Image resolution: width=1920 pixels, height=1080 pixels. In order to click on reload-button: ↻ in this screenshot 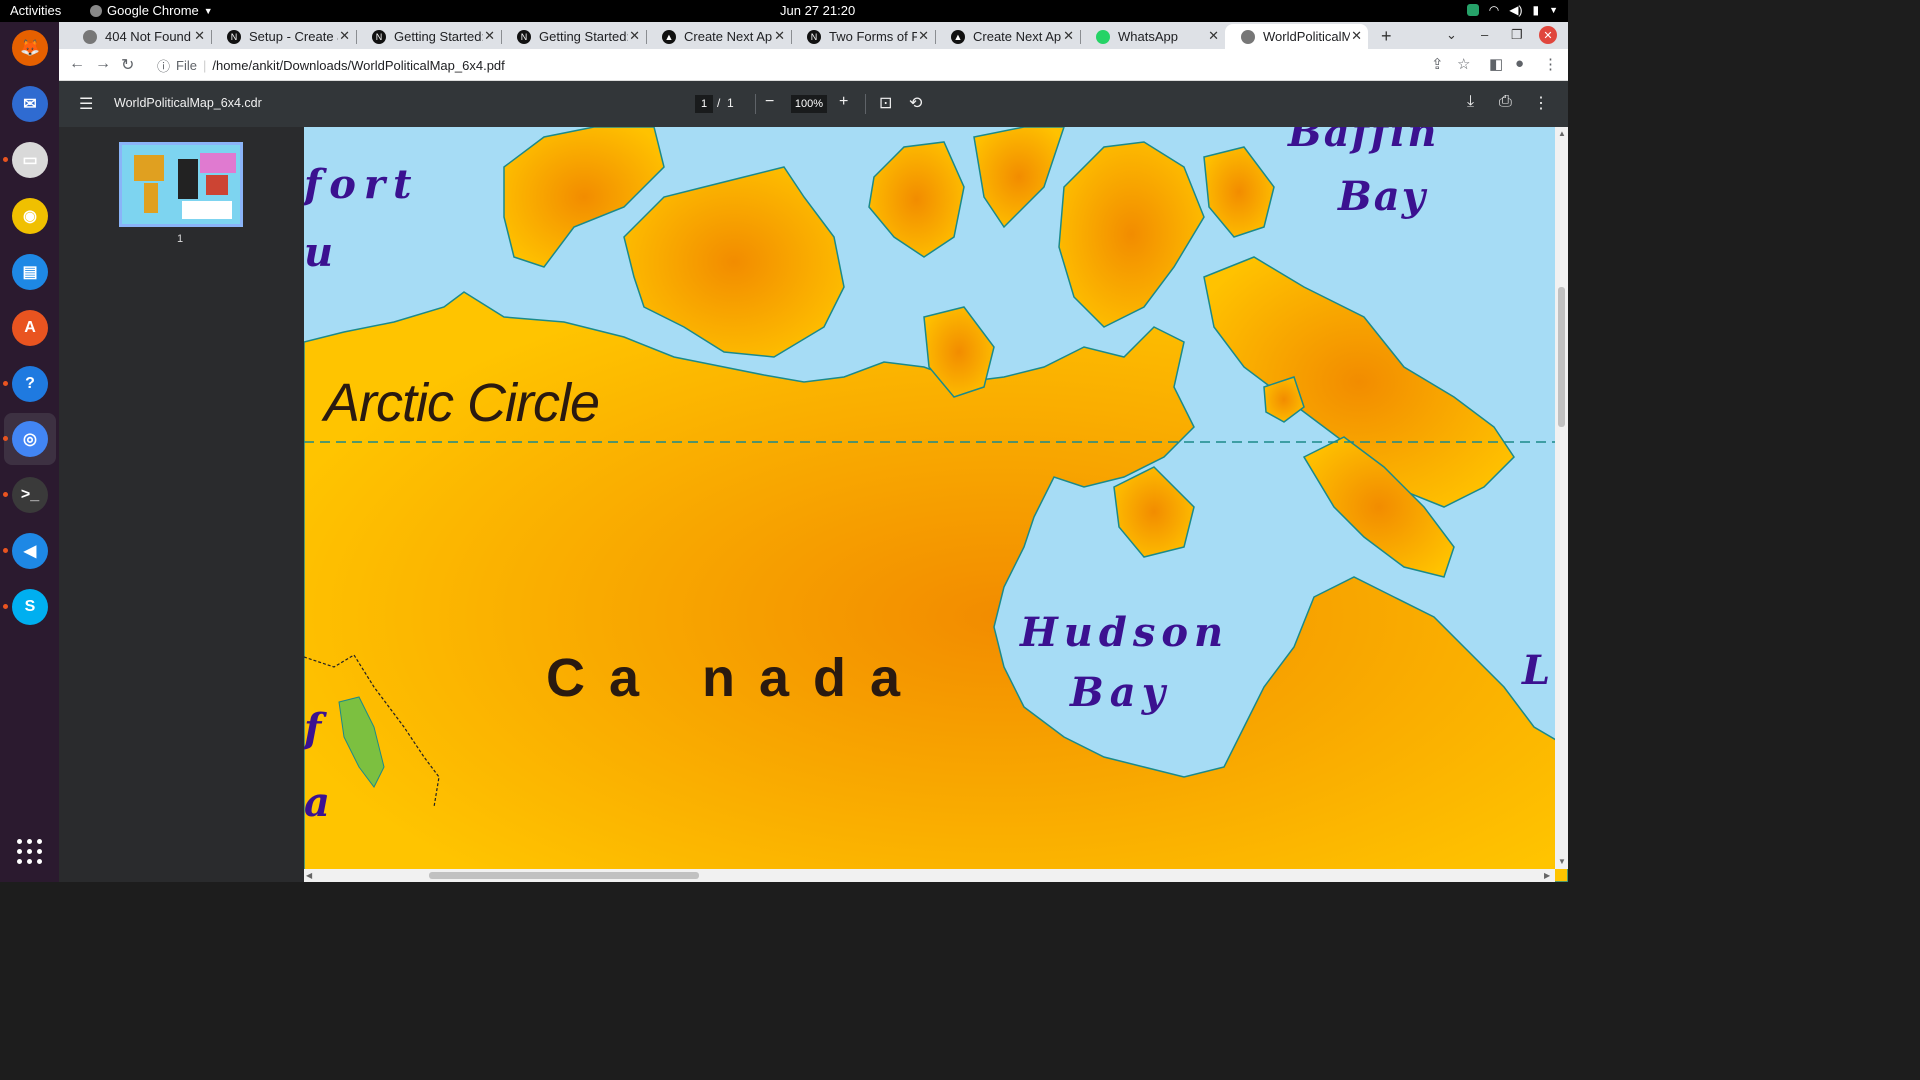, I will do `click(127, 65)`.